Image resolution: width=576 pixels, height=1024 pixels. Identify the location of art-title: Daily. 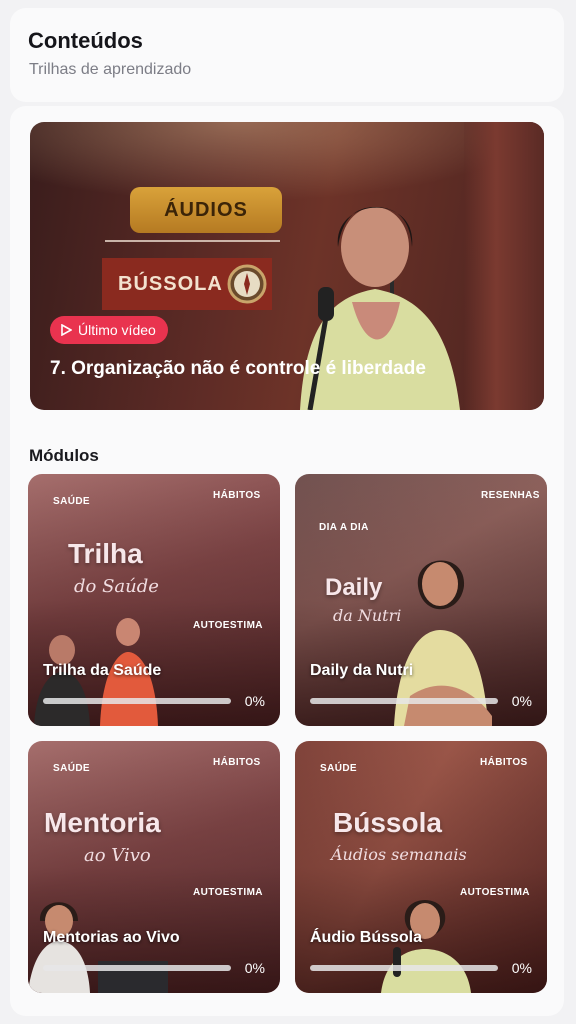
(354, 587).